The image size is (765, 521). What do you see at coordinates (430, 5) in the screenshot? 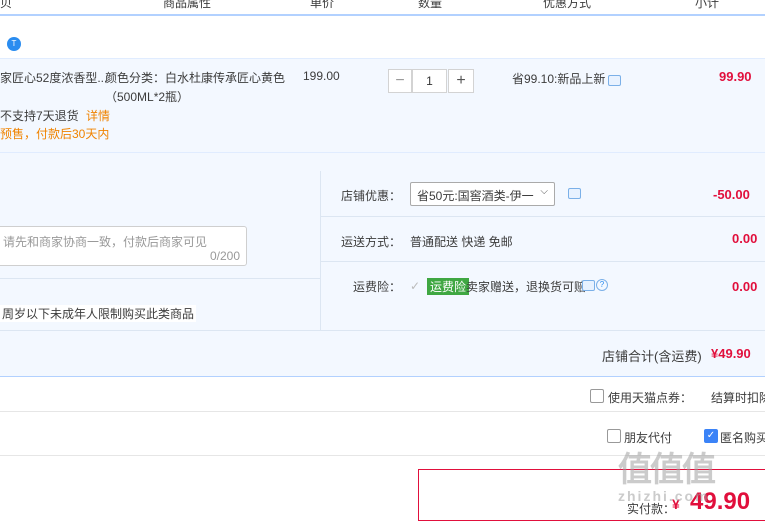
I see `header-col-qty: 数量` at bounding box center [430, 5].